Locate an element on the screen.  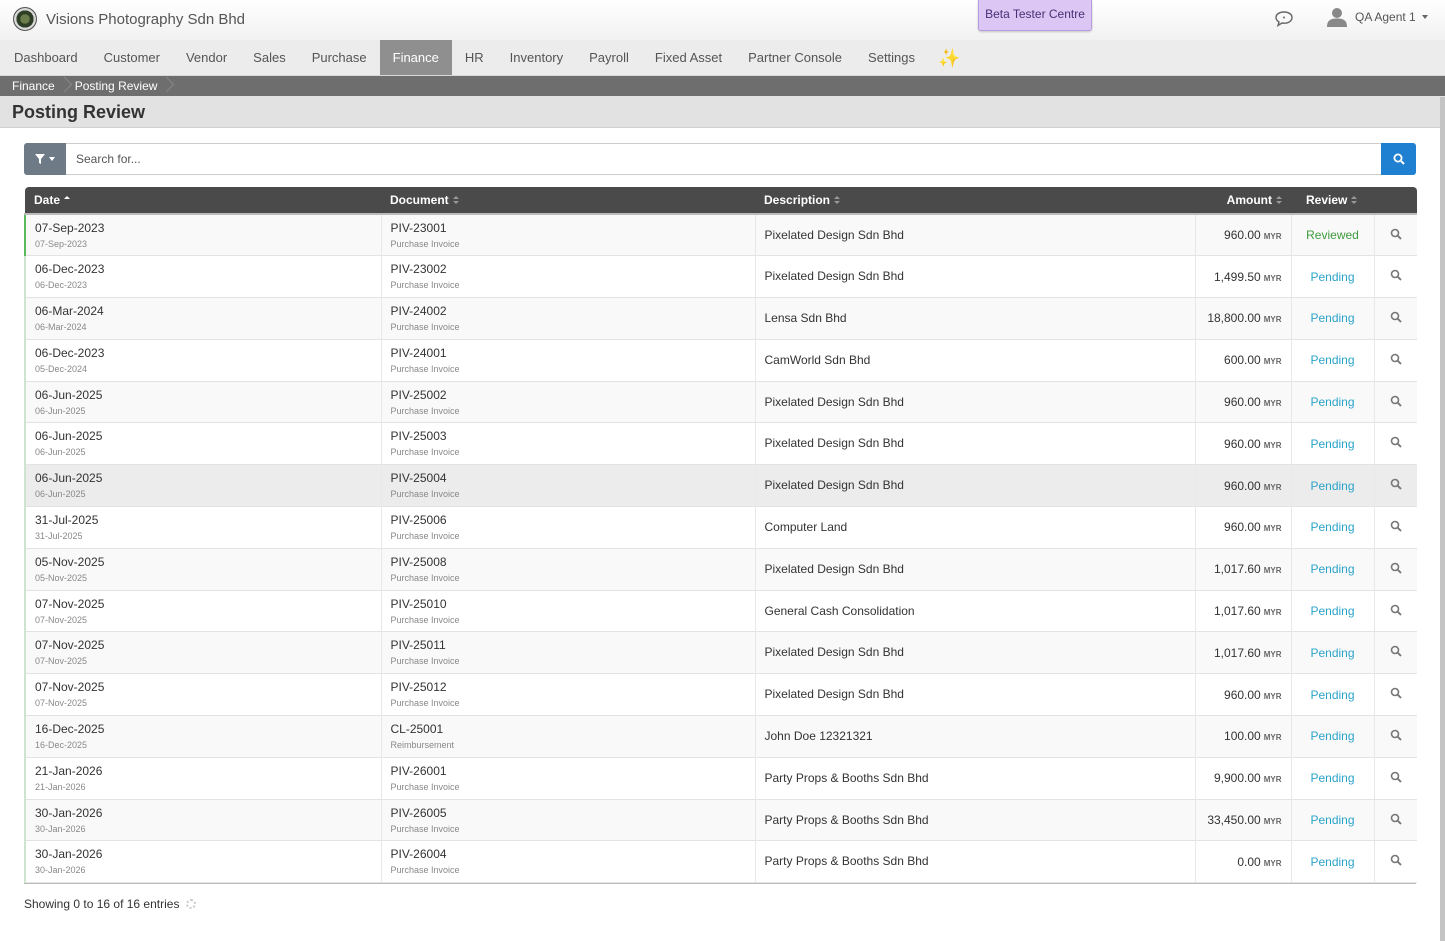
document-number: PIV-25003 is located at coordinates (568, 436).